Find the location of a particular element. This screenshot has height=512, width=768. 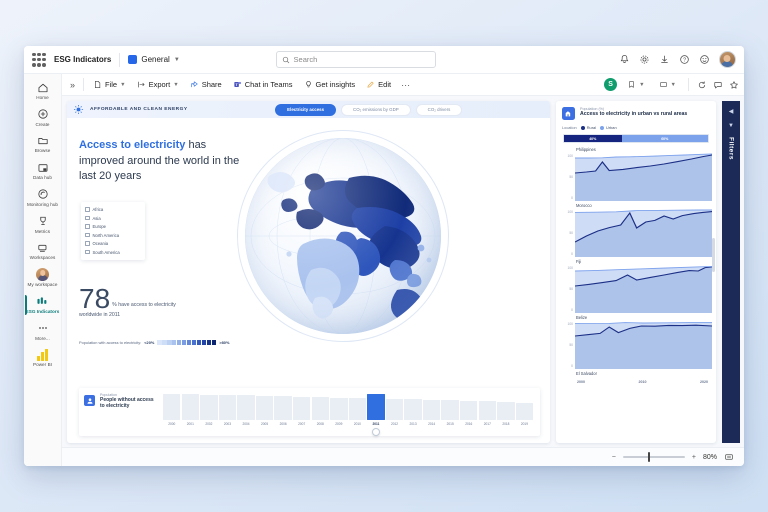

sidebar-item-monitoring-hub: Monitoring hub is located at coordinates (43, 198).